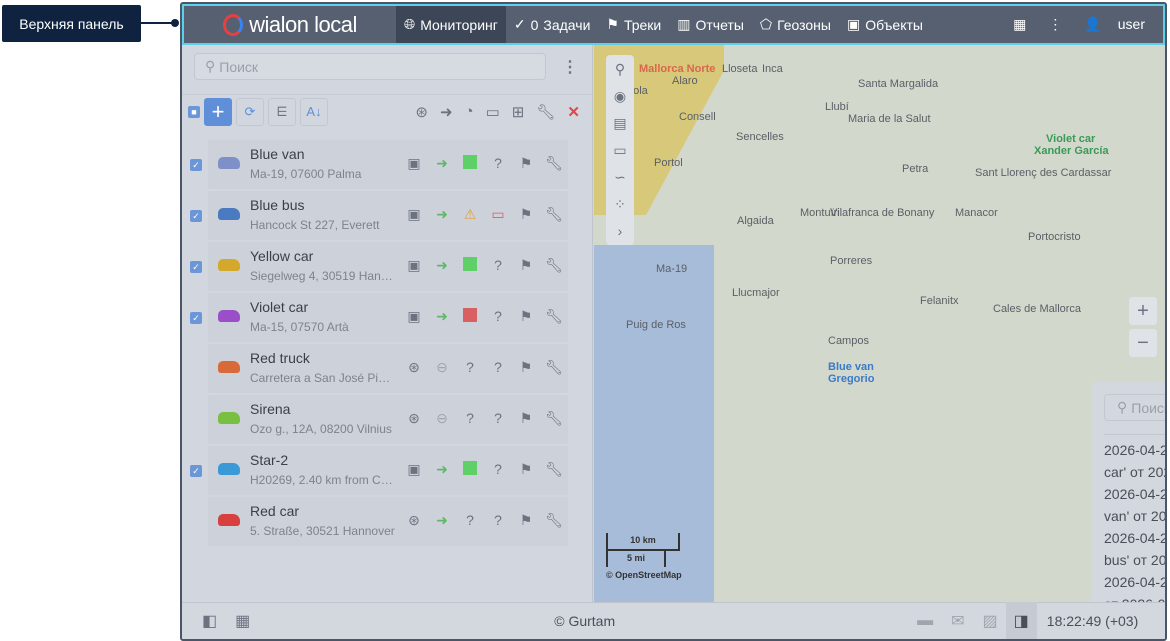 Image resolution: width=1170 pixels, height=641 pixels. I want to click on map-label: Sant Llorenç des Cardassar, so click(1043, 173).